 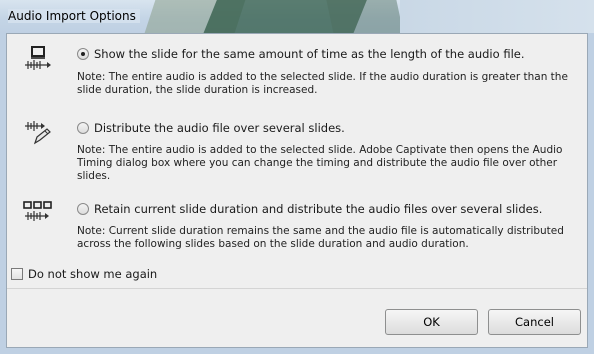 What do you see at coordinates (297, 16) in the screenshot?
I see `title-bar: Audio Import Options` at bounding box center [297, 16].